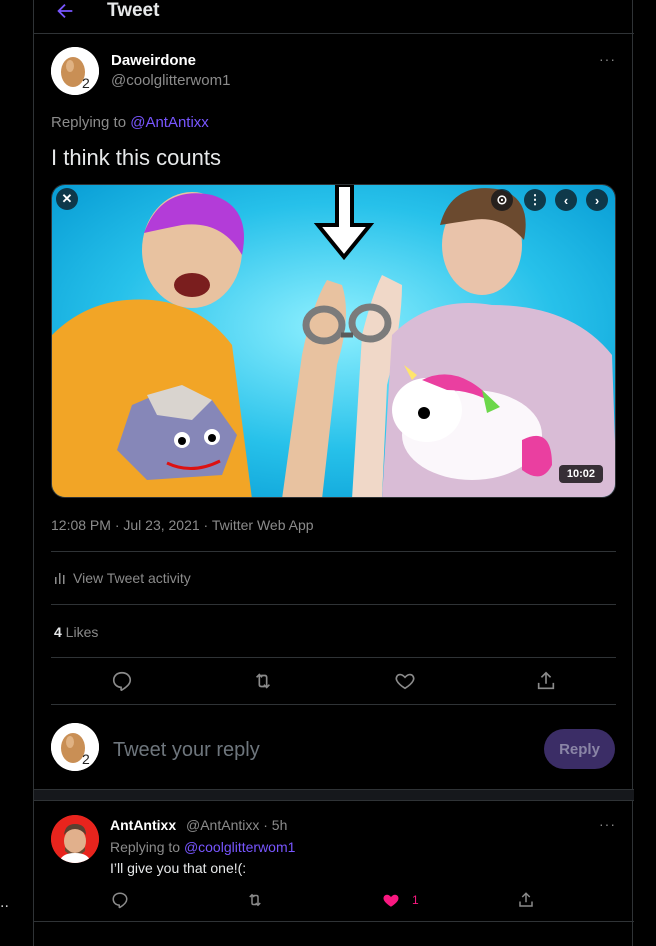 This screenshot has height=946, width=656. Describe the element at coordinates (222, 825) in the screenshot. I see `reply-author-handle: @AntAntixx` at that location.